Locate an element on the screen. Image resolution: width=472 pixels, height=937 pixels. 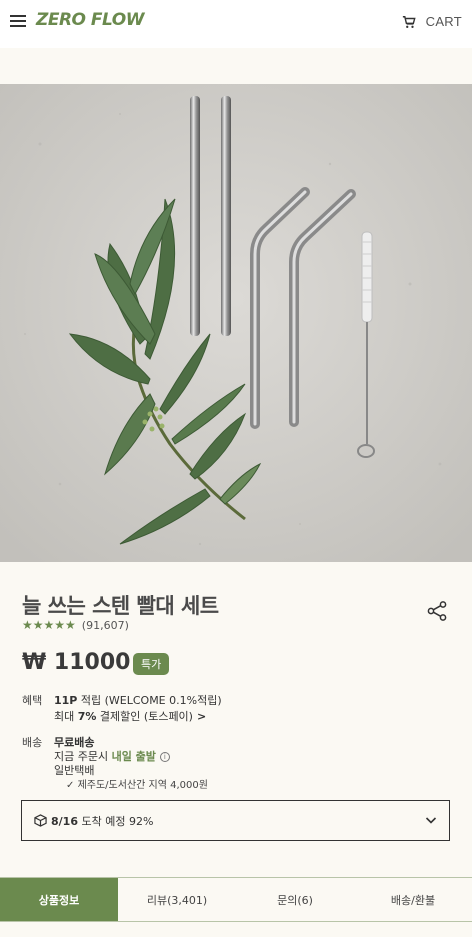
benefit-points: 11P 적립 (WELCOME 0.1%적립) is located at coordinates (138, 700).